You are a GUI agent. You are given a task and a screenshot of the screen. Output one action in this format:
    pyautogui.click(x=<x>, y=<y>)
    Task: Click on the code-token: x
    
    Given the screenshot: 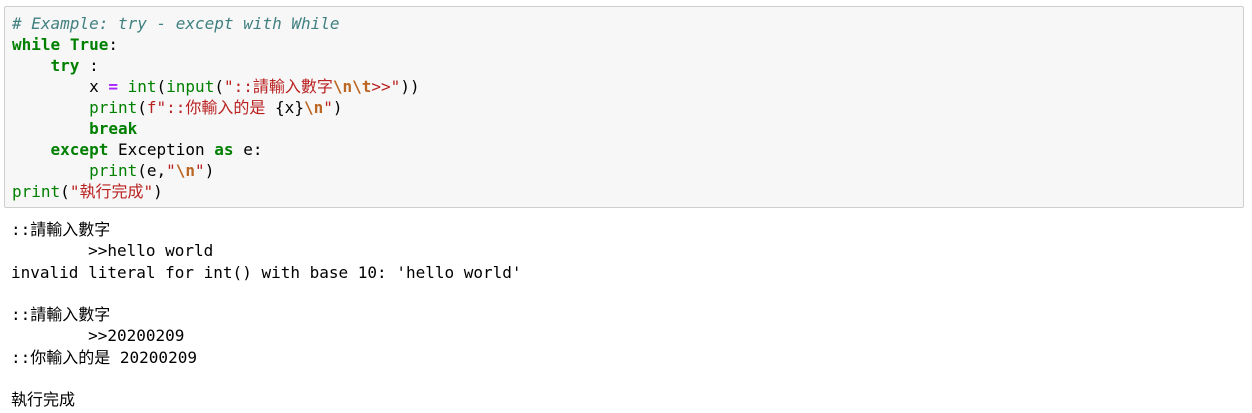 What is the action you would take?
    pyautogui.click(x=60, y=86)
    